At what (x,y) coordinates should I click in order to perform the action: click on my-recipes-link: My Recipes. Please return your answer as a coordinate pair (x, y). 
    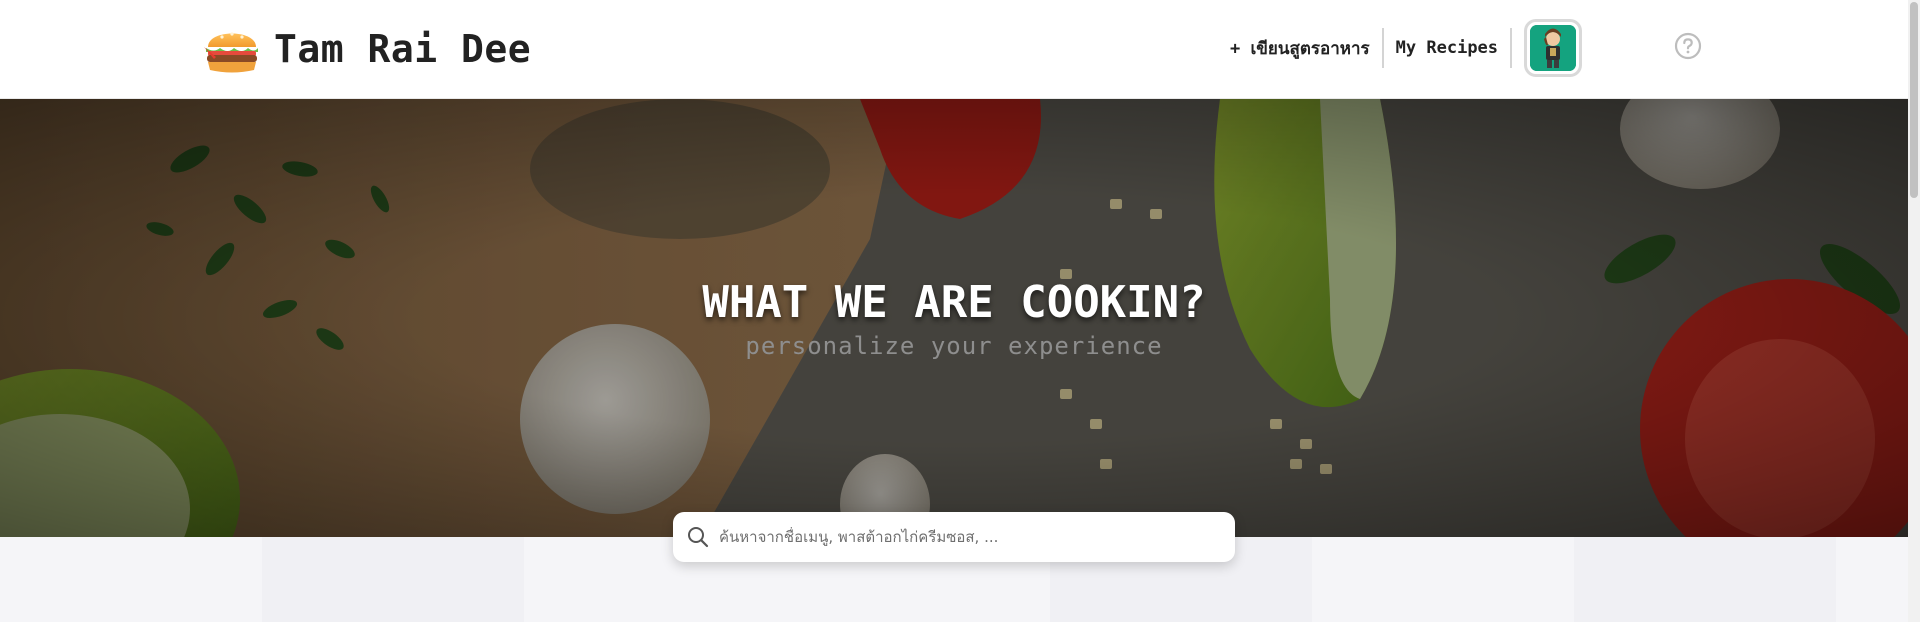
    Looking at the image, I should click on (1447, 48).